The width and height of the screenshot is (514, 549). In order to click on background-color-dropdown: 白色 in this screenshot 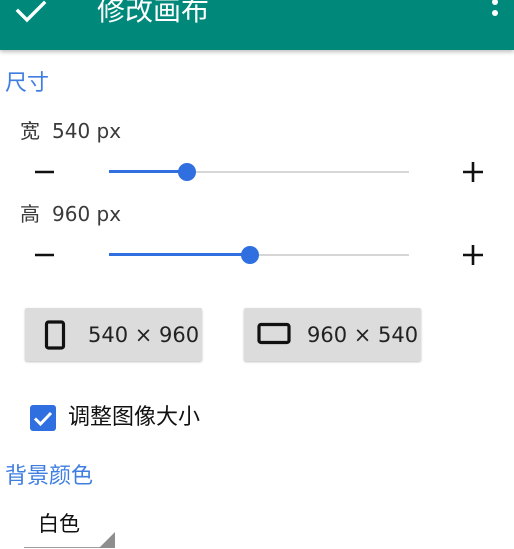, I will do `click(69, 527)`.